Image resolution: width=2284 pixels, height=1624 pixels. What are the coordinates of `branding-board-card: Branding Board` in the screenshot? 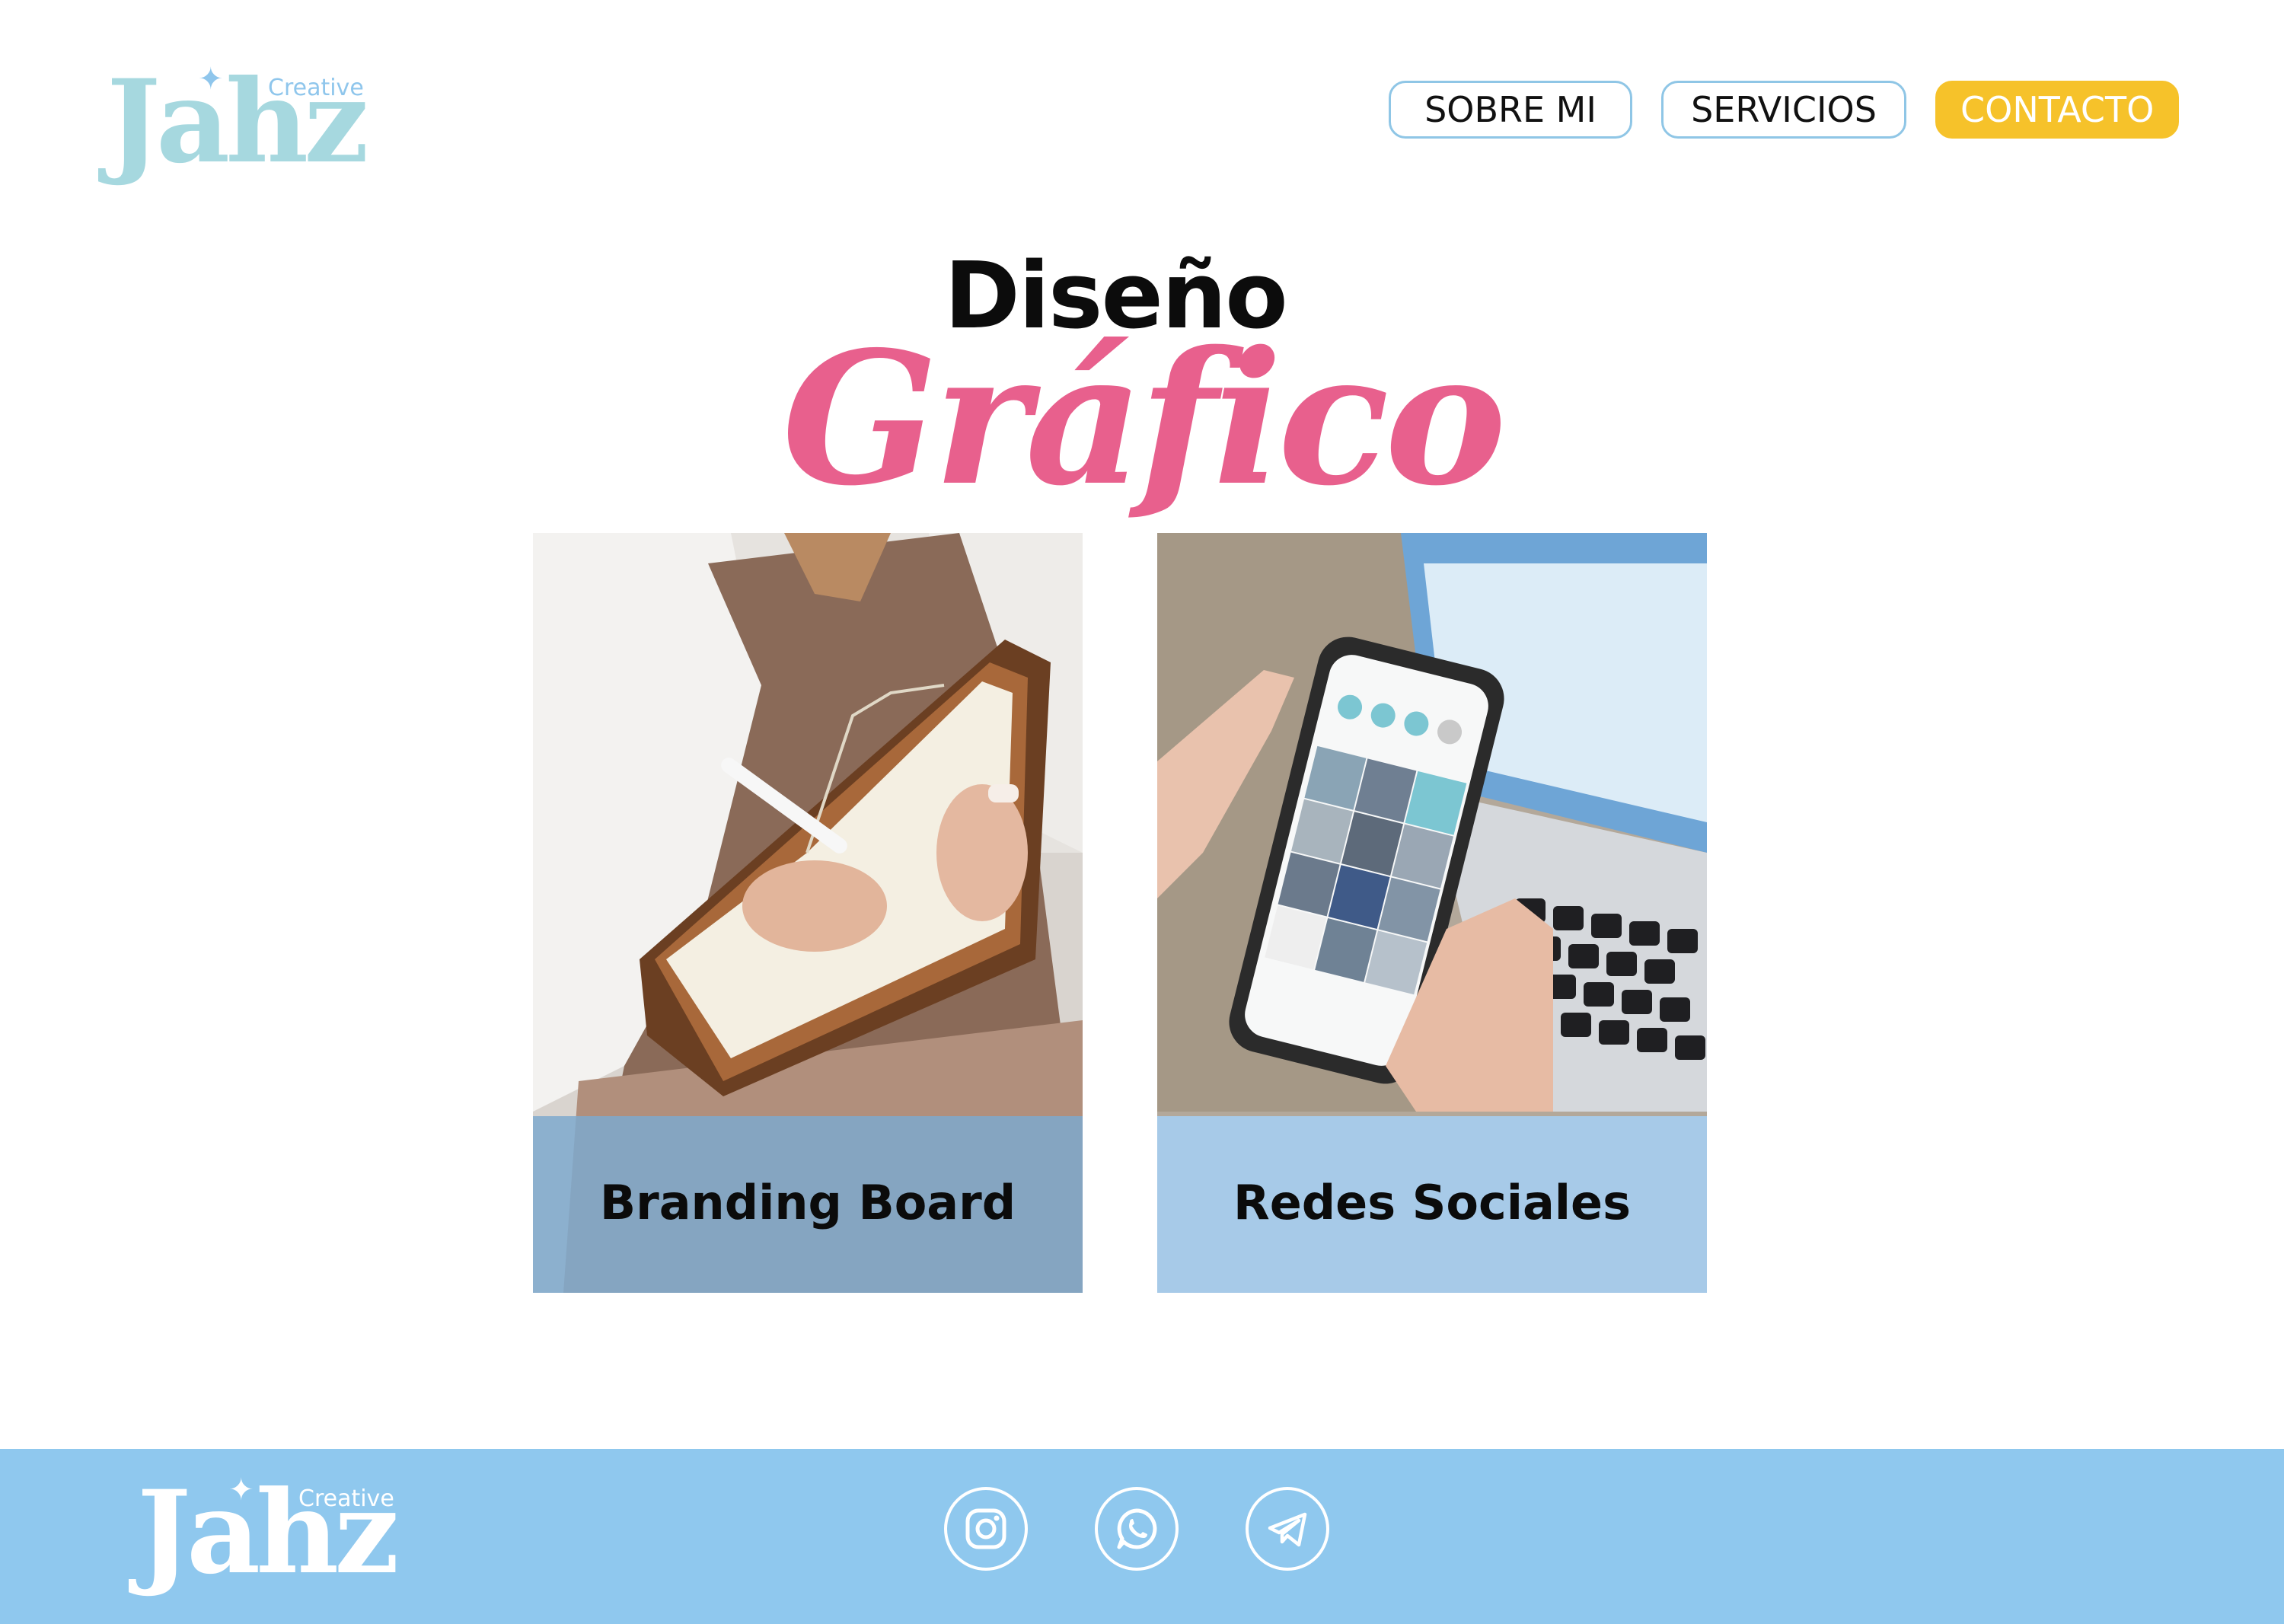 It's located at (808, 913).